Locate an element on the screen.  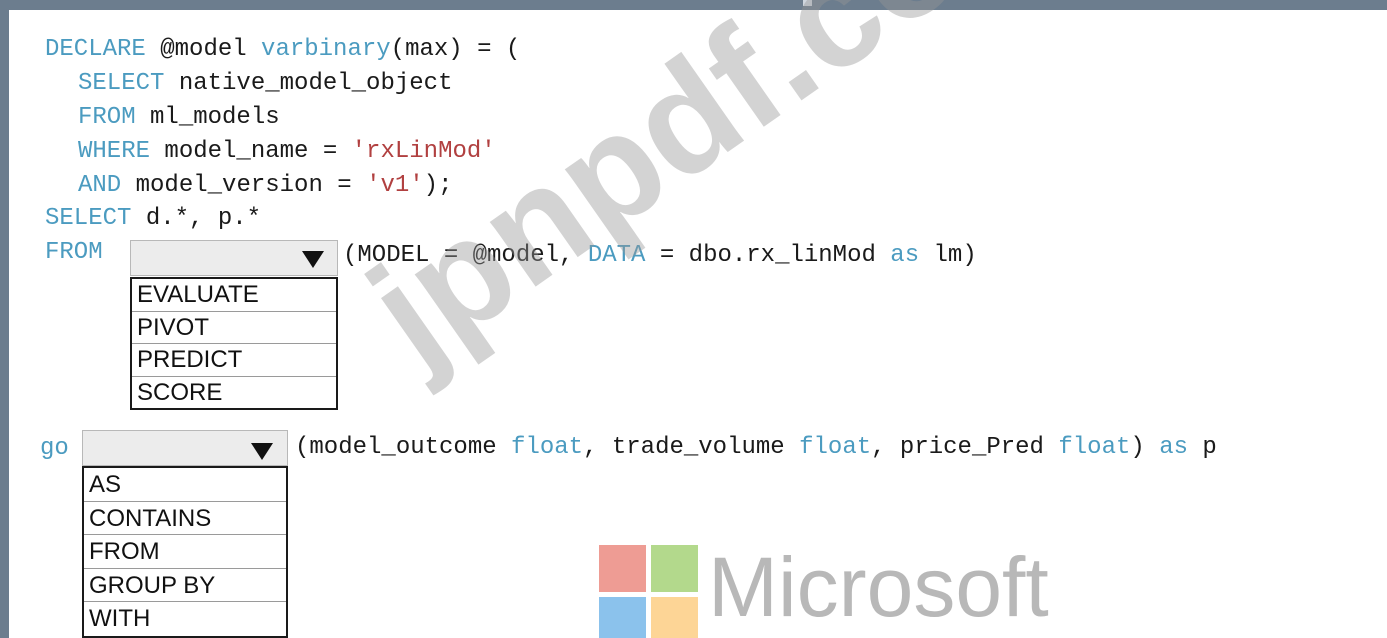
code-line-select-native: SELECT native_model_object is located at coordinates (265, 84).